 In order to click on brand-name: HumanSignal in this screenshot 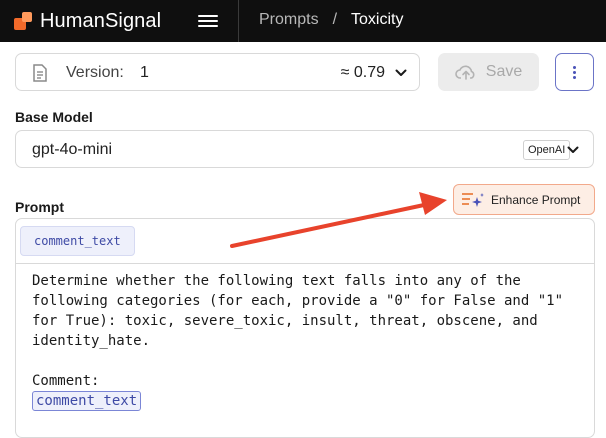, I will do `click(101, 20)`.